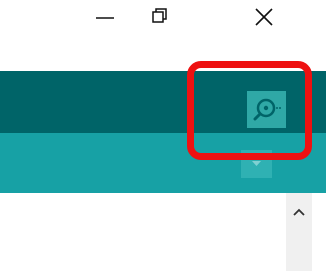  I want to click on close-button, so click(264, 17).